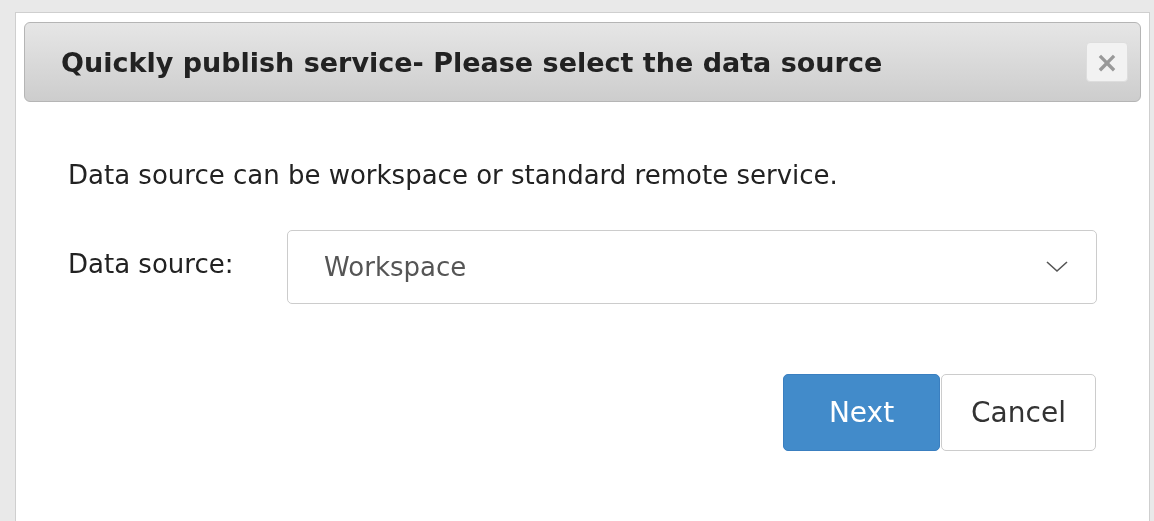  I want to click on description-text: Data source can be workspace or standard remote service., so click(453, 175).